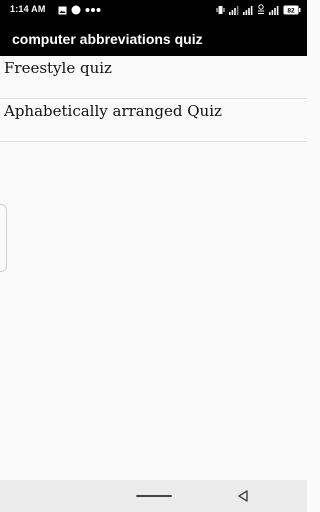 The height and width of the screenshot is (512, 320). What do you see at coordinates (220, 10) in the screenshot?
I see `vibrate-icon` at bounding box center [220, 10].